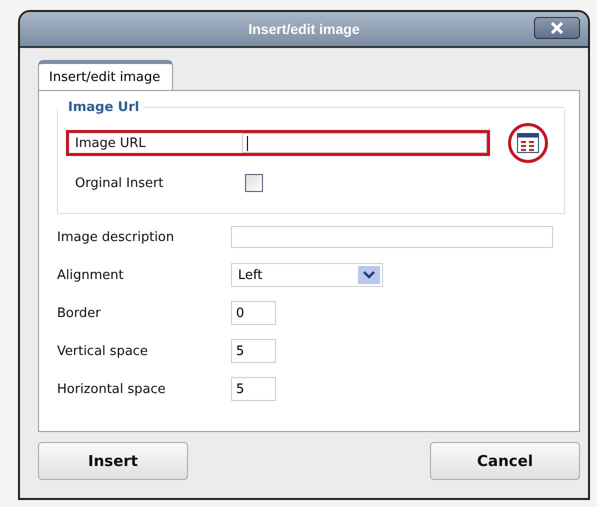 The height and width of the screenshot is (507, 597). I want to click on close-button, so click(557, 28).